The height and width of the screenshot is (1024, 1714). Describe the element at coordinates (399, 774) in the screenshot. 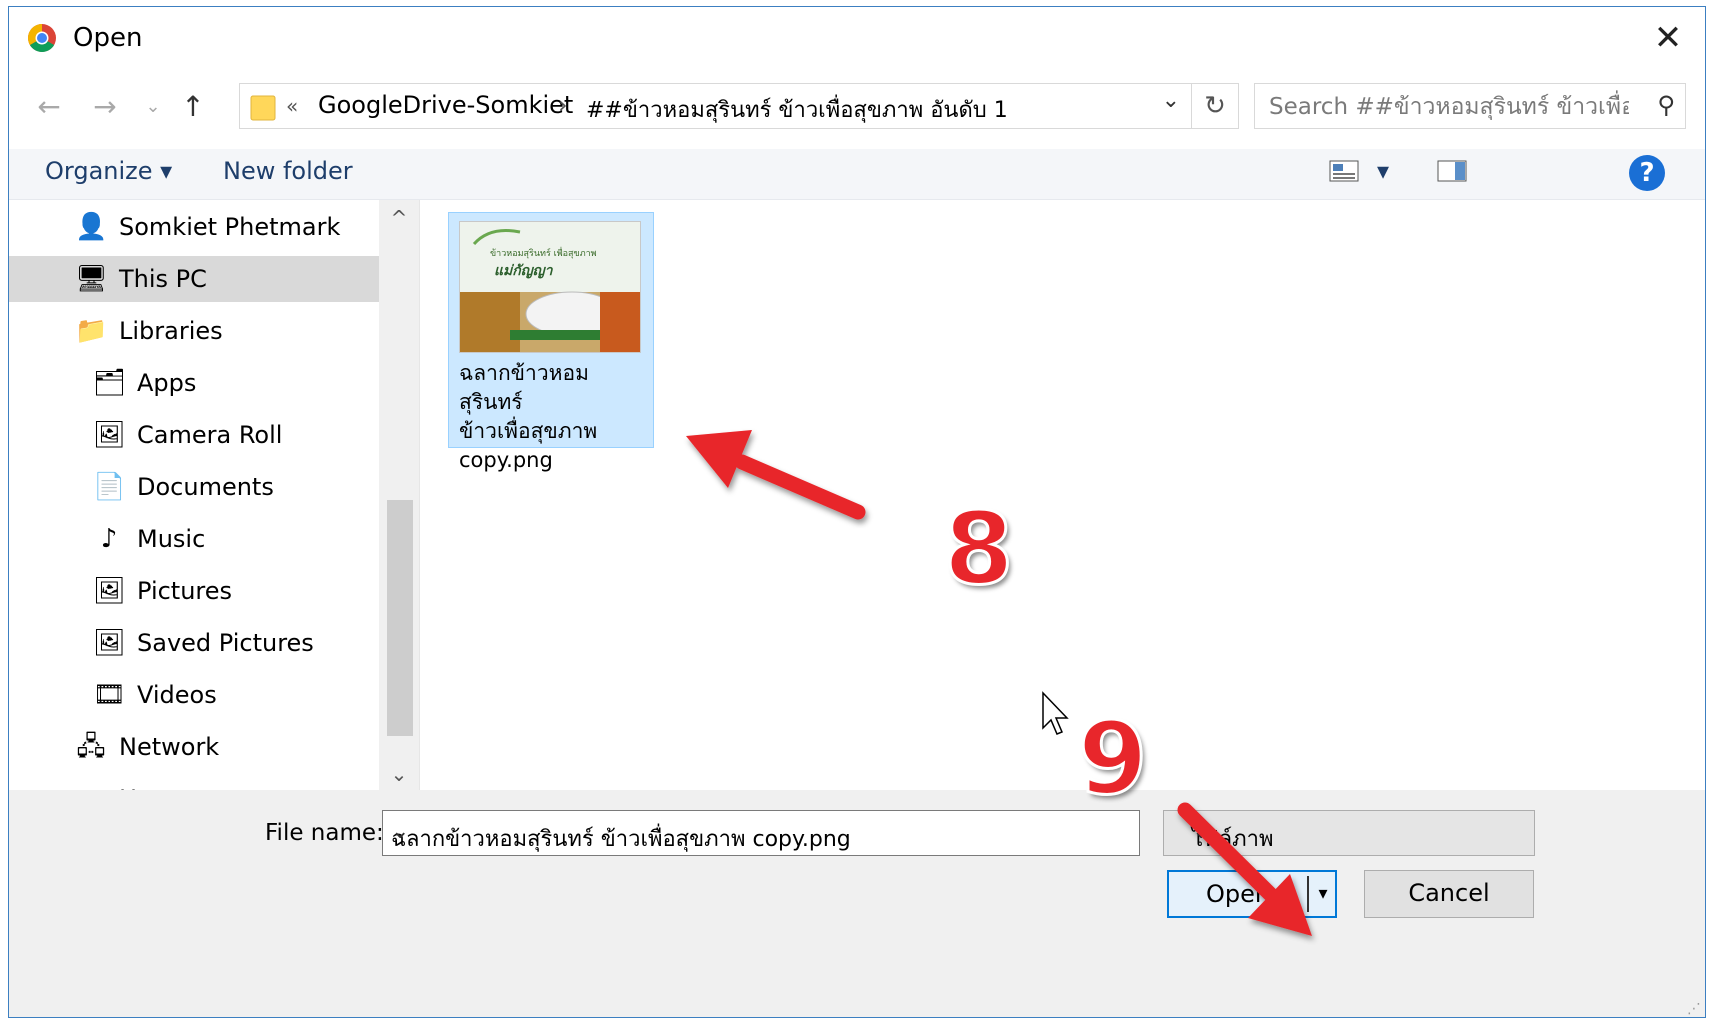

I see `scroll-down-icon: ⌄` at that location.